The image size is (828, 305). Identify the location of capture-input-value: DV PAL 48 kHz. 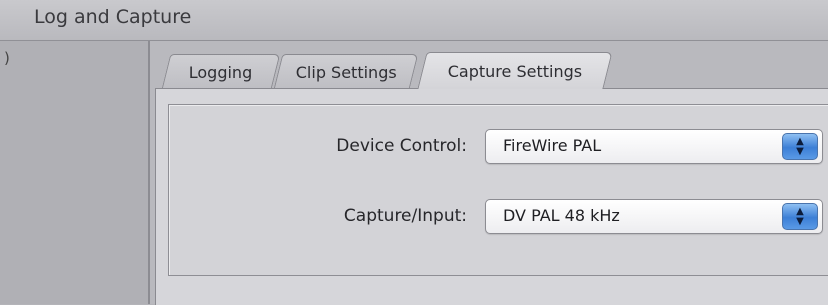
(561, 215).